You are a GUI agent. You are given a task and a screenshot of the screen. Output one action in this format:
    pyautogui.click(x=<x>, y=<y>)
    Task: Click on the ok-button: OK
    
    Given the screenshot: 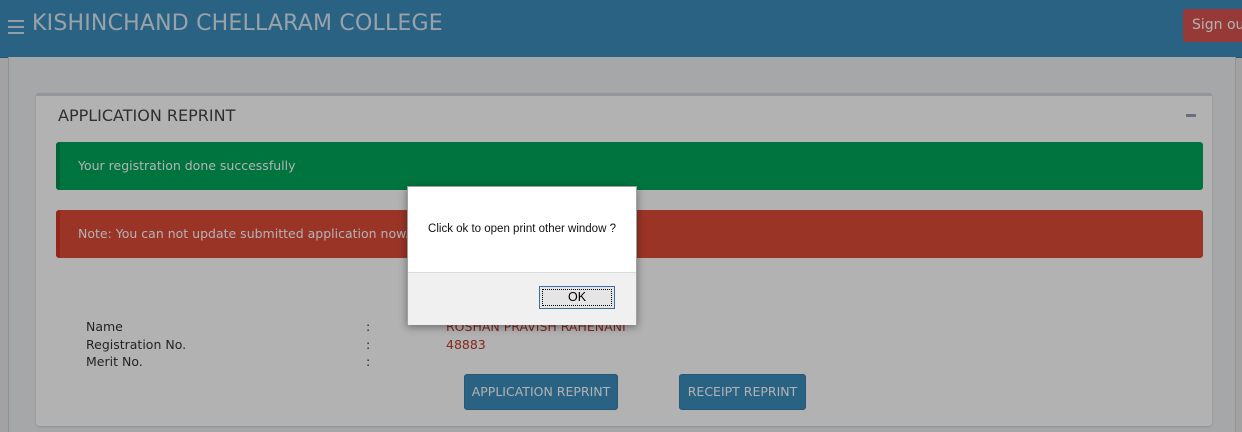 What is the action you would take?
    pyautogui.click(x=577, y=297)
    